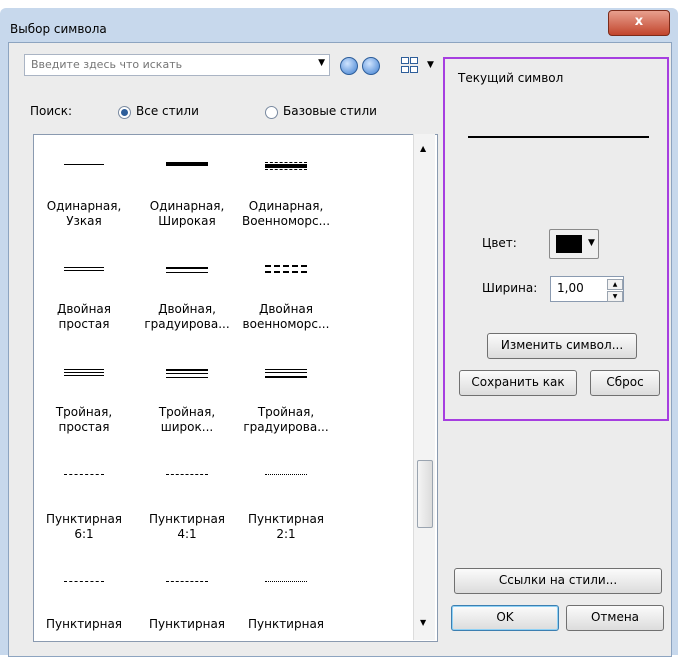 The image size is (678, 657). I want to click on width-value: 1,00, so click(570, 288).